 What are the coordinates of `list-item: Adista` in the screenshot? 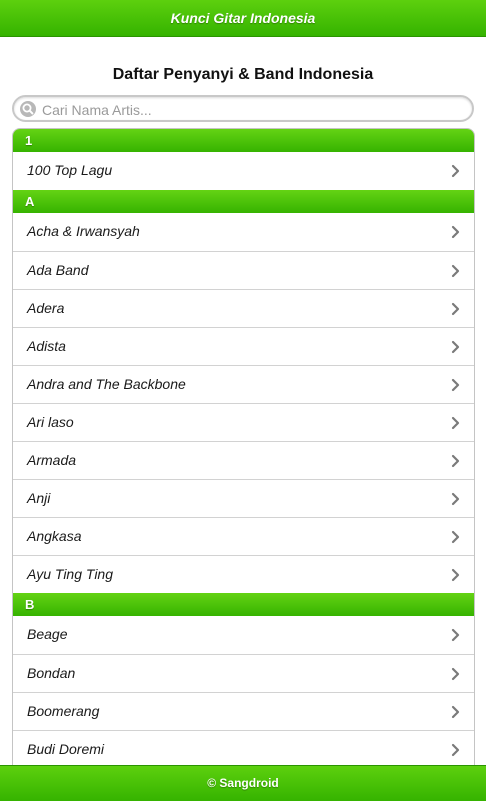 It's located at (243, 346).